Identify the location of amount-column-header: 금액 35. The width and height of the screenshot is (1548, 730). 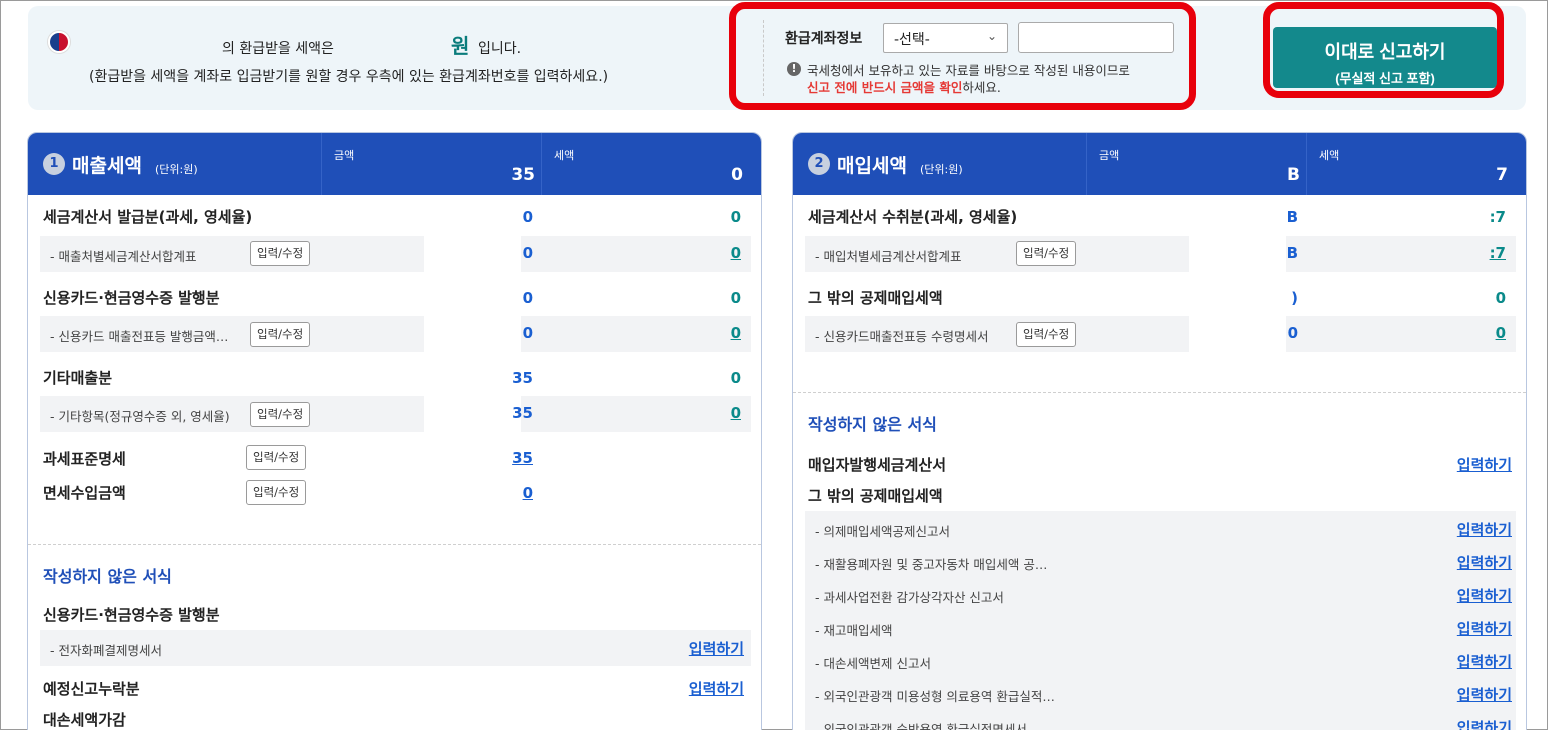
(431, 164).